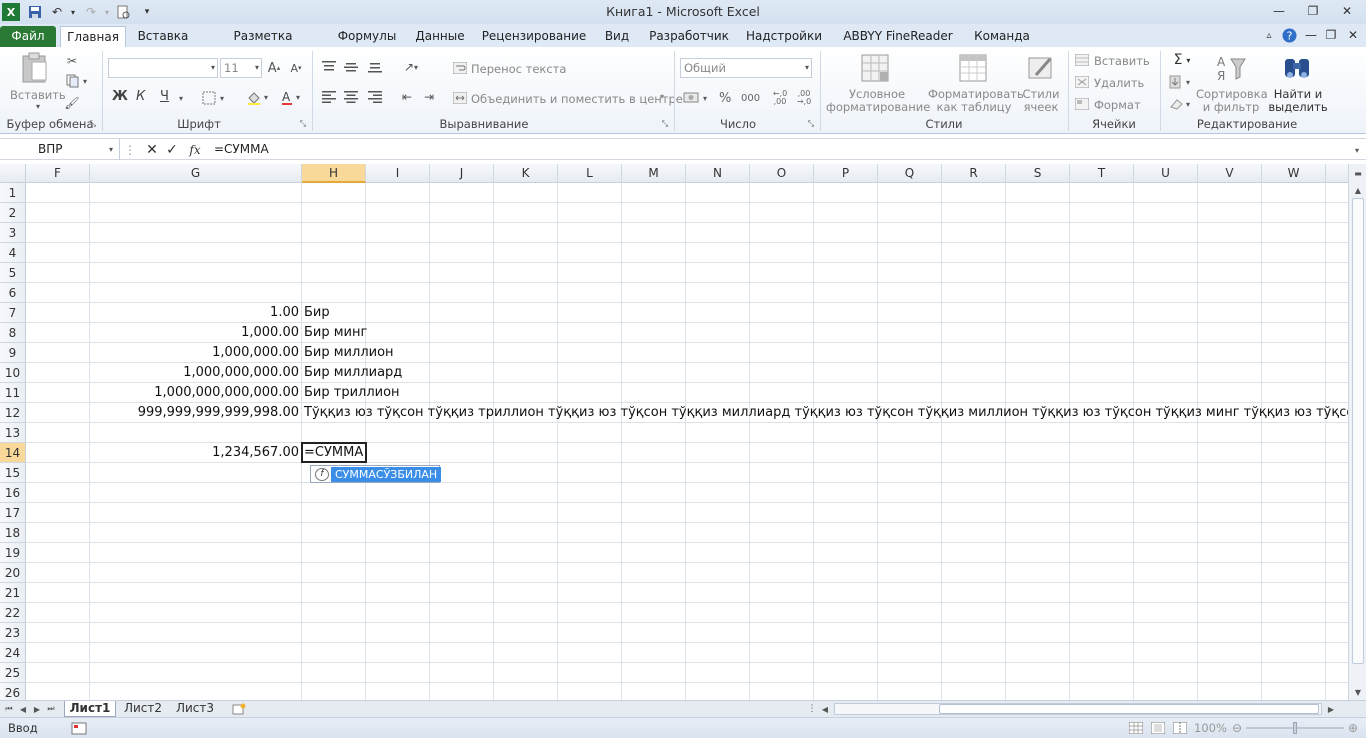 The image size is (1366, 738). I want to click on column-header-u: U, so click(1166, 173).